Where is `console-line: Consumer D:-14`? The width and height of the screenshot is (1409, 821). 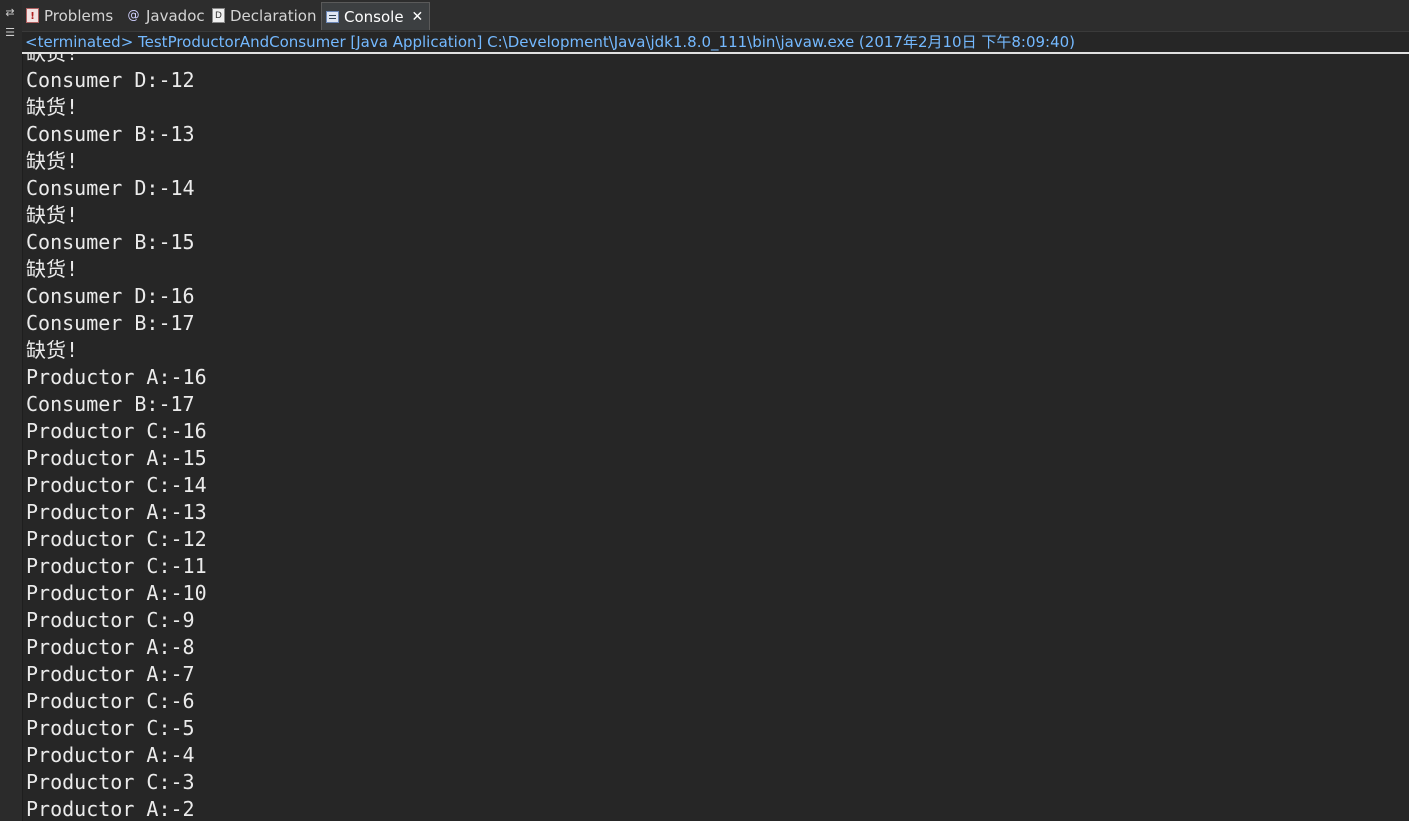
console-line: Consumer D:-14 is located at coordinates (110, 188).